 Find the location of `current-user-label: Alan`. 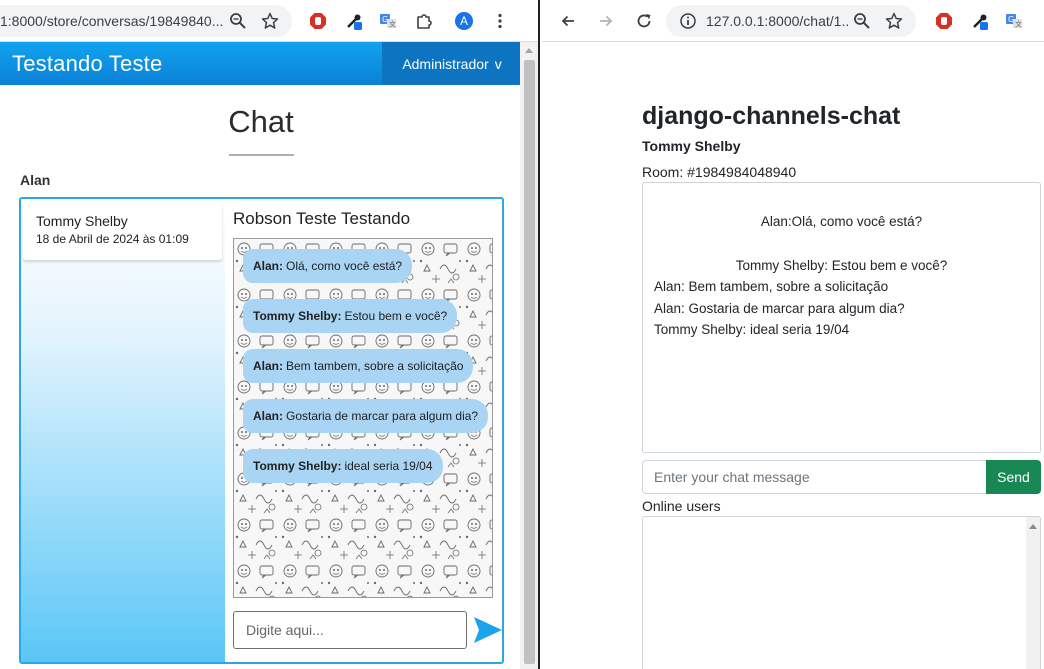

current-user-label: Alan is located at coordinates (35, 180).